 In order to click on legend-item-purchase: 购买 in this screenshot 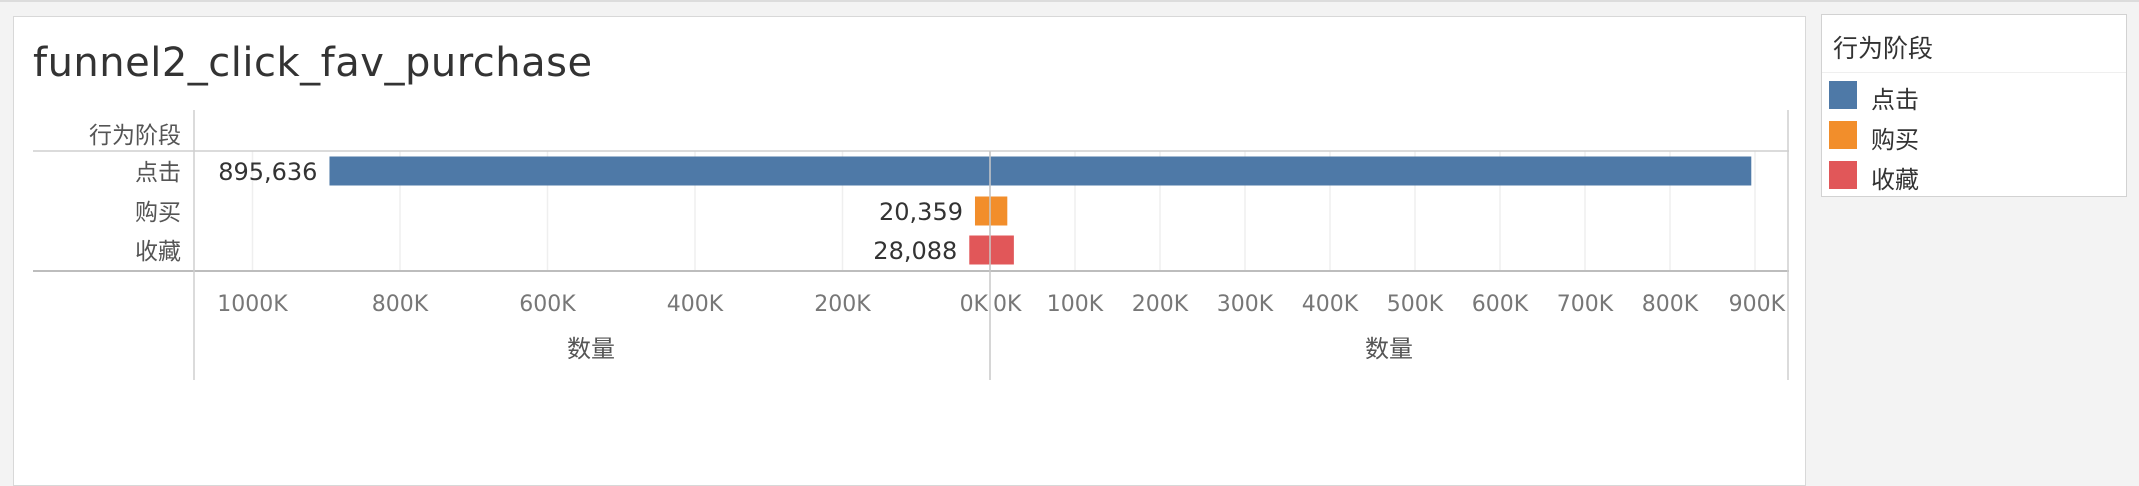, I will do `click(1974, 137)`.